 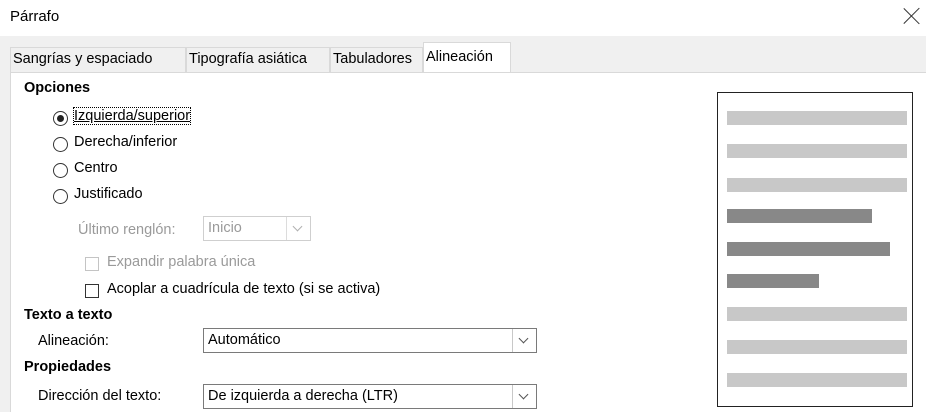 I want to click on radio-justificado, so click(x=60, y=196).